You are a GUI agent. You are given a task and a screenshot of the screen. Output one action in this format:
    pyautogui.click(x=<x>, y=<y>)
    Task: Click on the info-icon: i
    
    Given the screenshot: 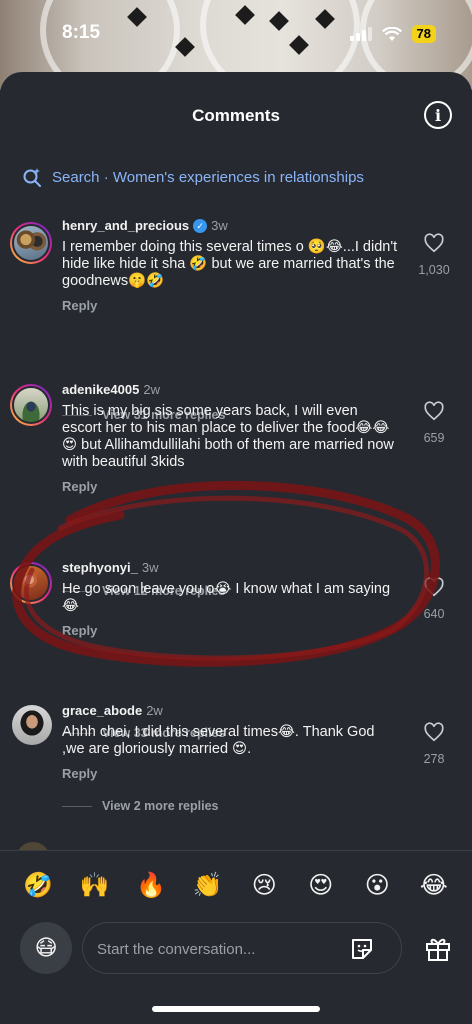 What is the action you would take?
    pyautogui.click(x=438, y=115)
    